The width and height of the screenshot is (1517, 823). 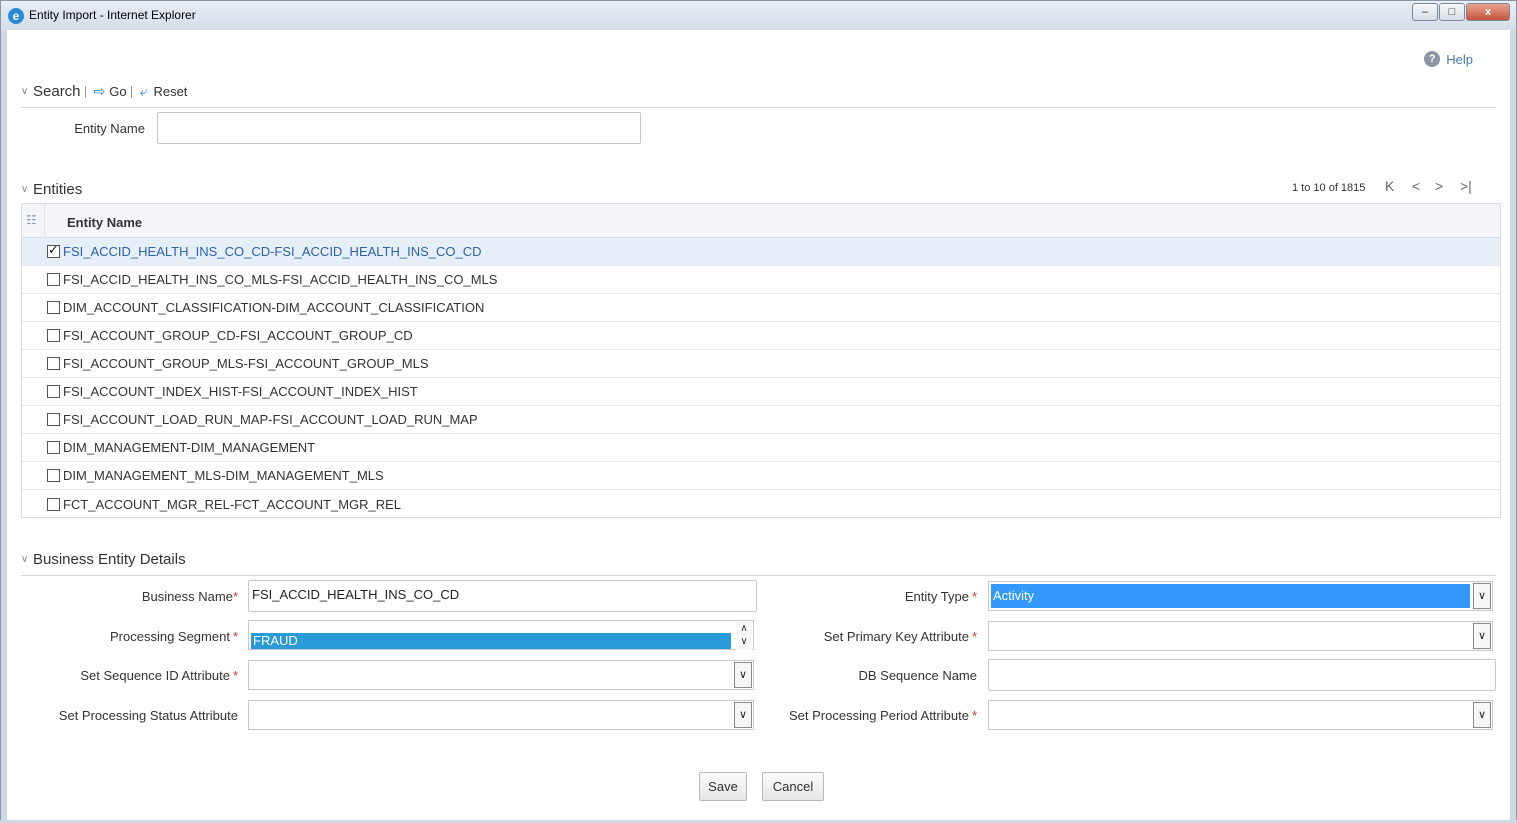 I want to click on search-section-header: ∨ Search ⇨ Go ⤶ Reset, so click(x=104, y=91).